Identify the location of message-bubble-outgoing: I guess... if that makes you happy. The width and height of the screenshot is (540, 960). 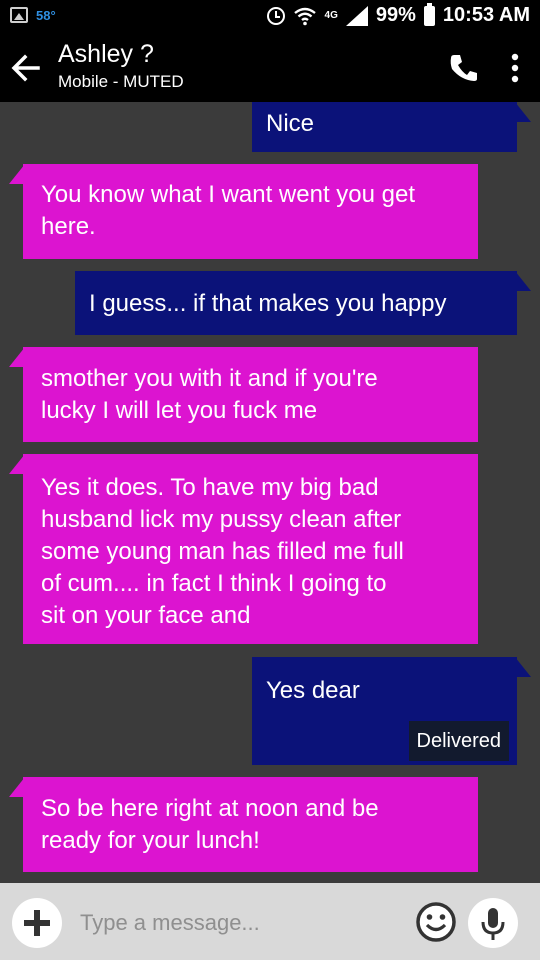
(303, 303).